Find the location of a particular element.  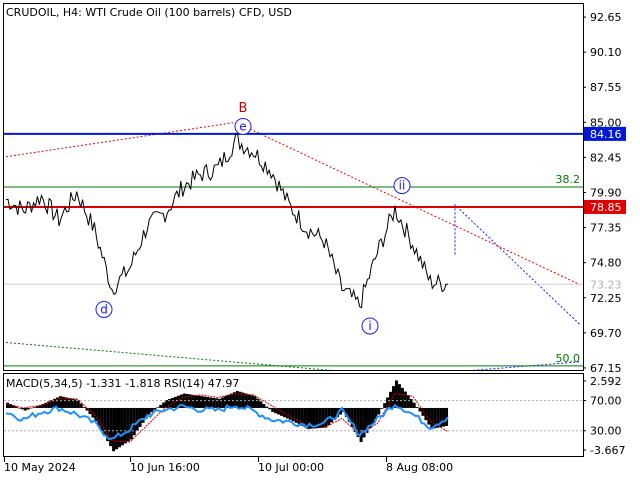

level-tag-text-1: 78.85 is located at coordinates (606, 207).